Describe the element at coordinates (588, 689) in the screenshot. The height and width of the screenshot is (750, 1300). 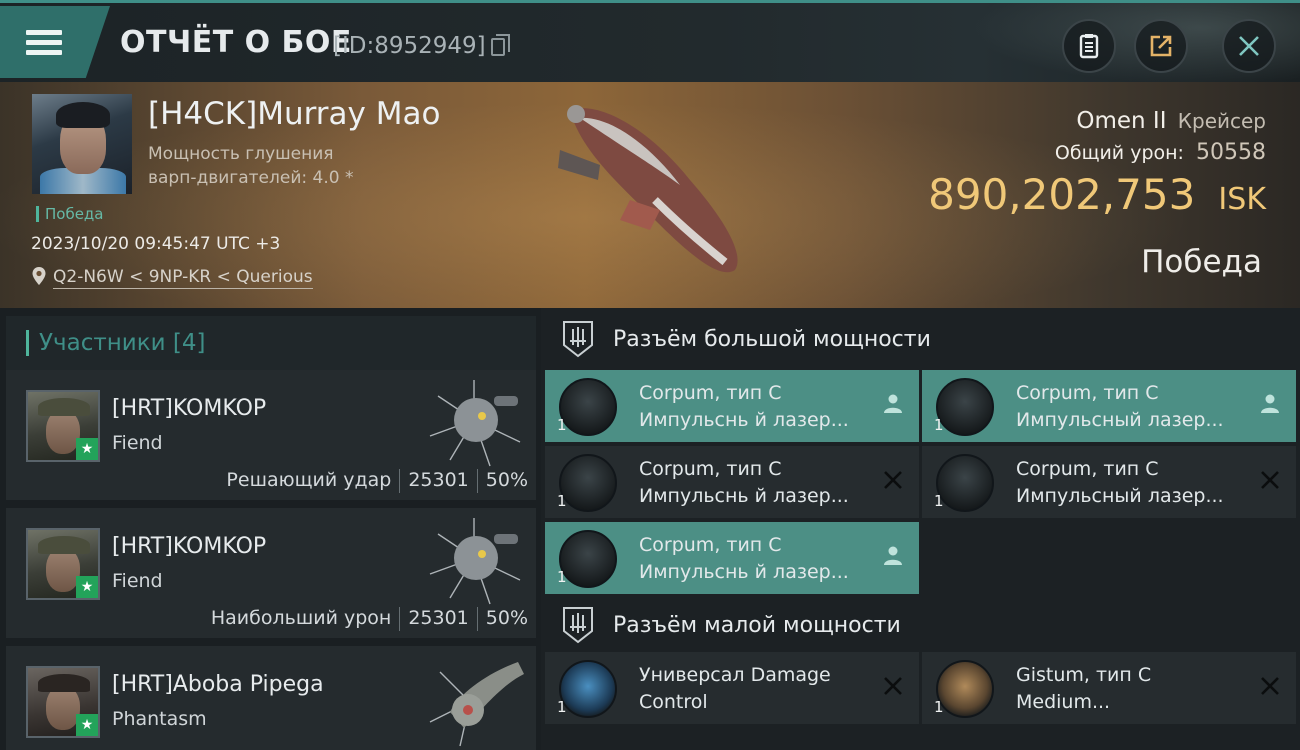
I see `damage-control-icon` at that location.